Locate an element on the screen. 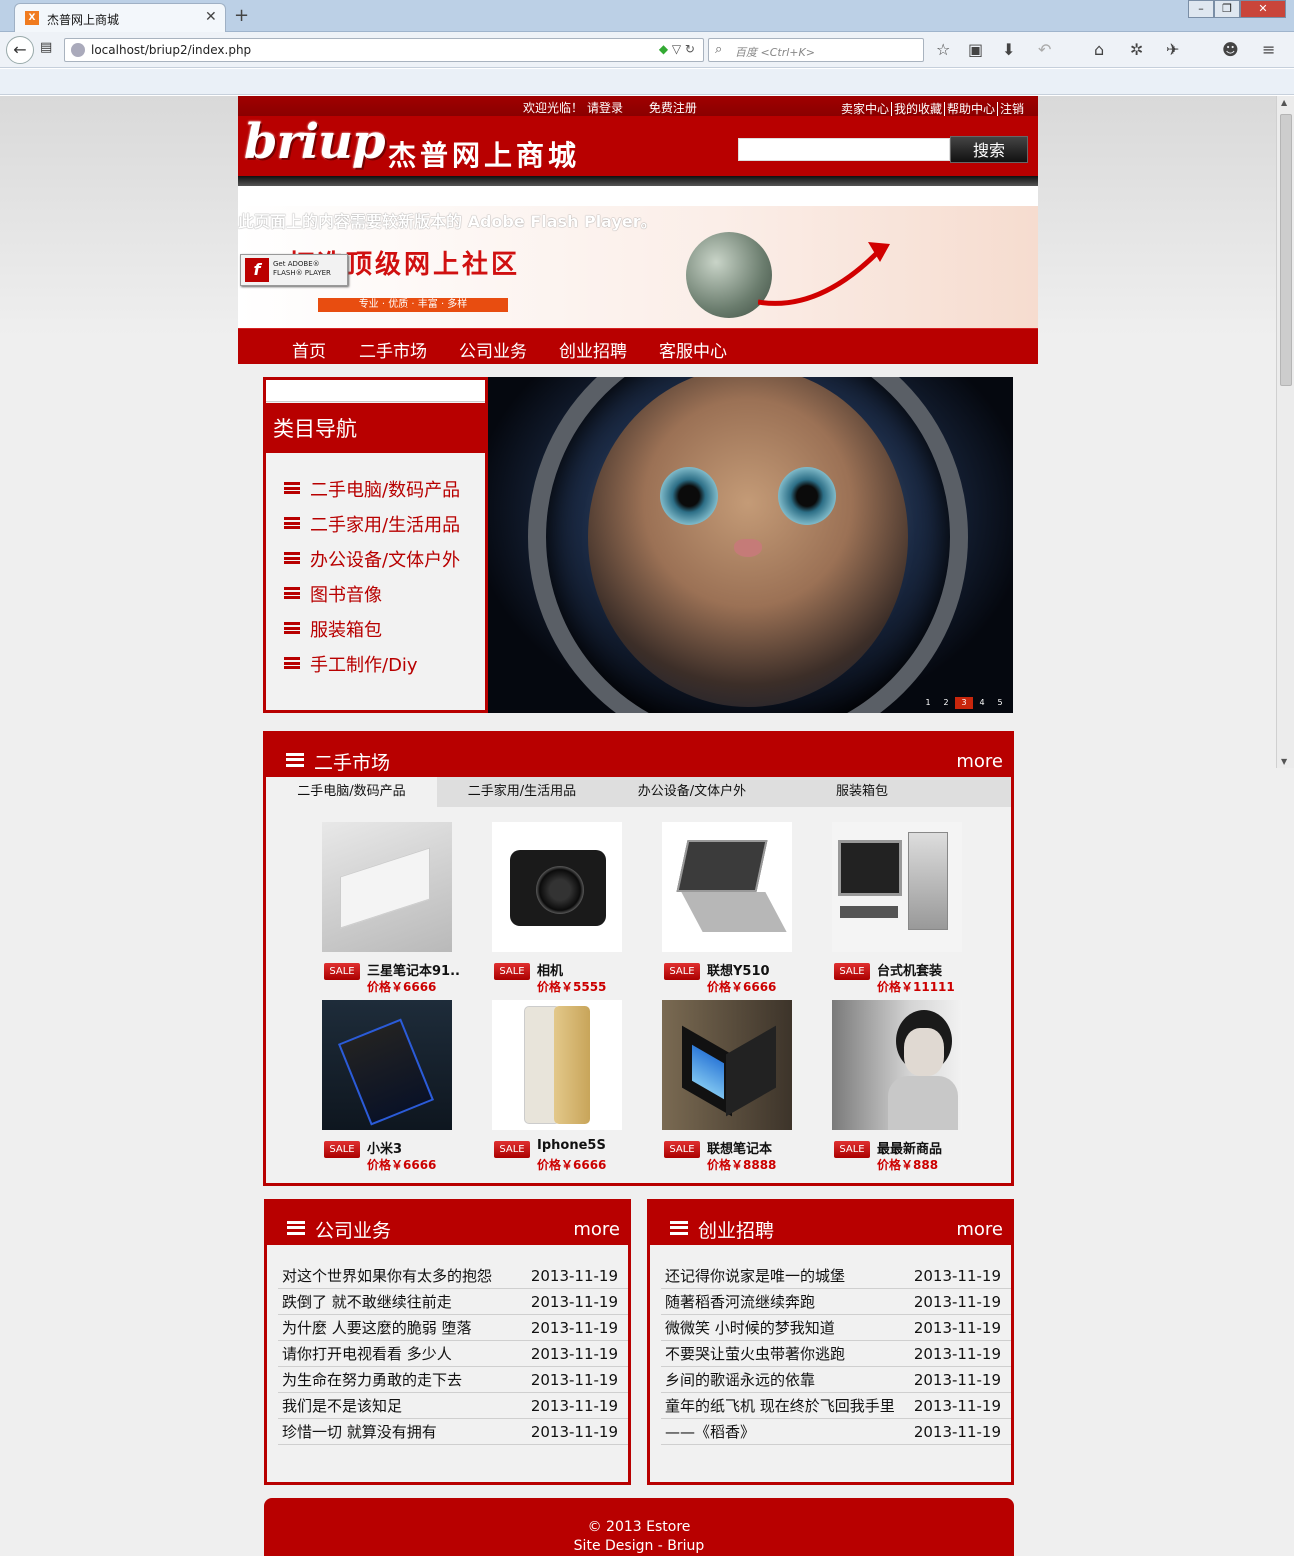 The width and height of the screenshot is (1294, 1556). help-center-link: 帮助中心 is located at coordinates (971, 109).